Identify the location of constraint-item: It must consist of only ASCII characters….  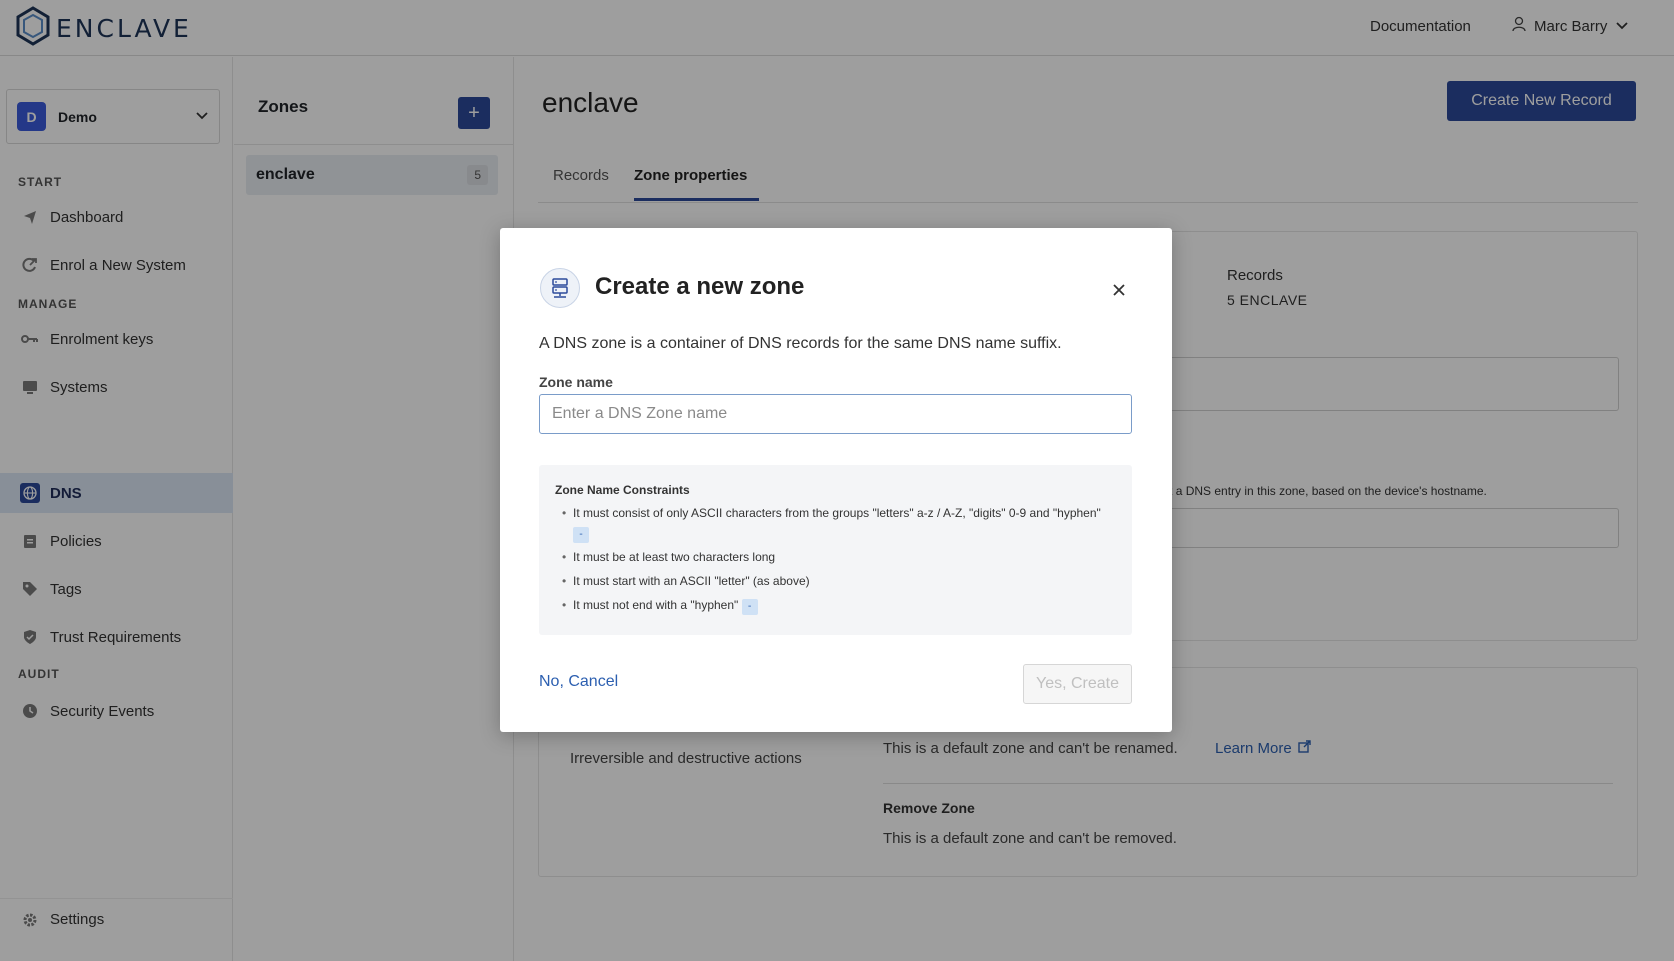
(835, 523).